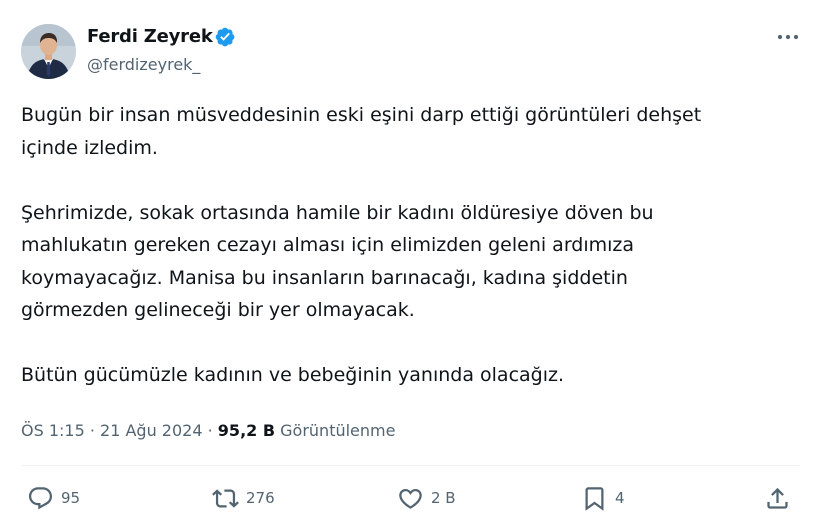 This screenshot has height=527, width=823. Describe the element at coordinates (443, 498) in the screenshot. I see `like-count: 2 B` at that location.